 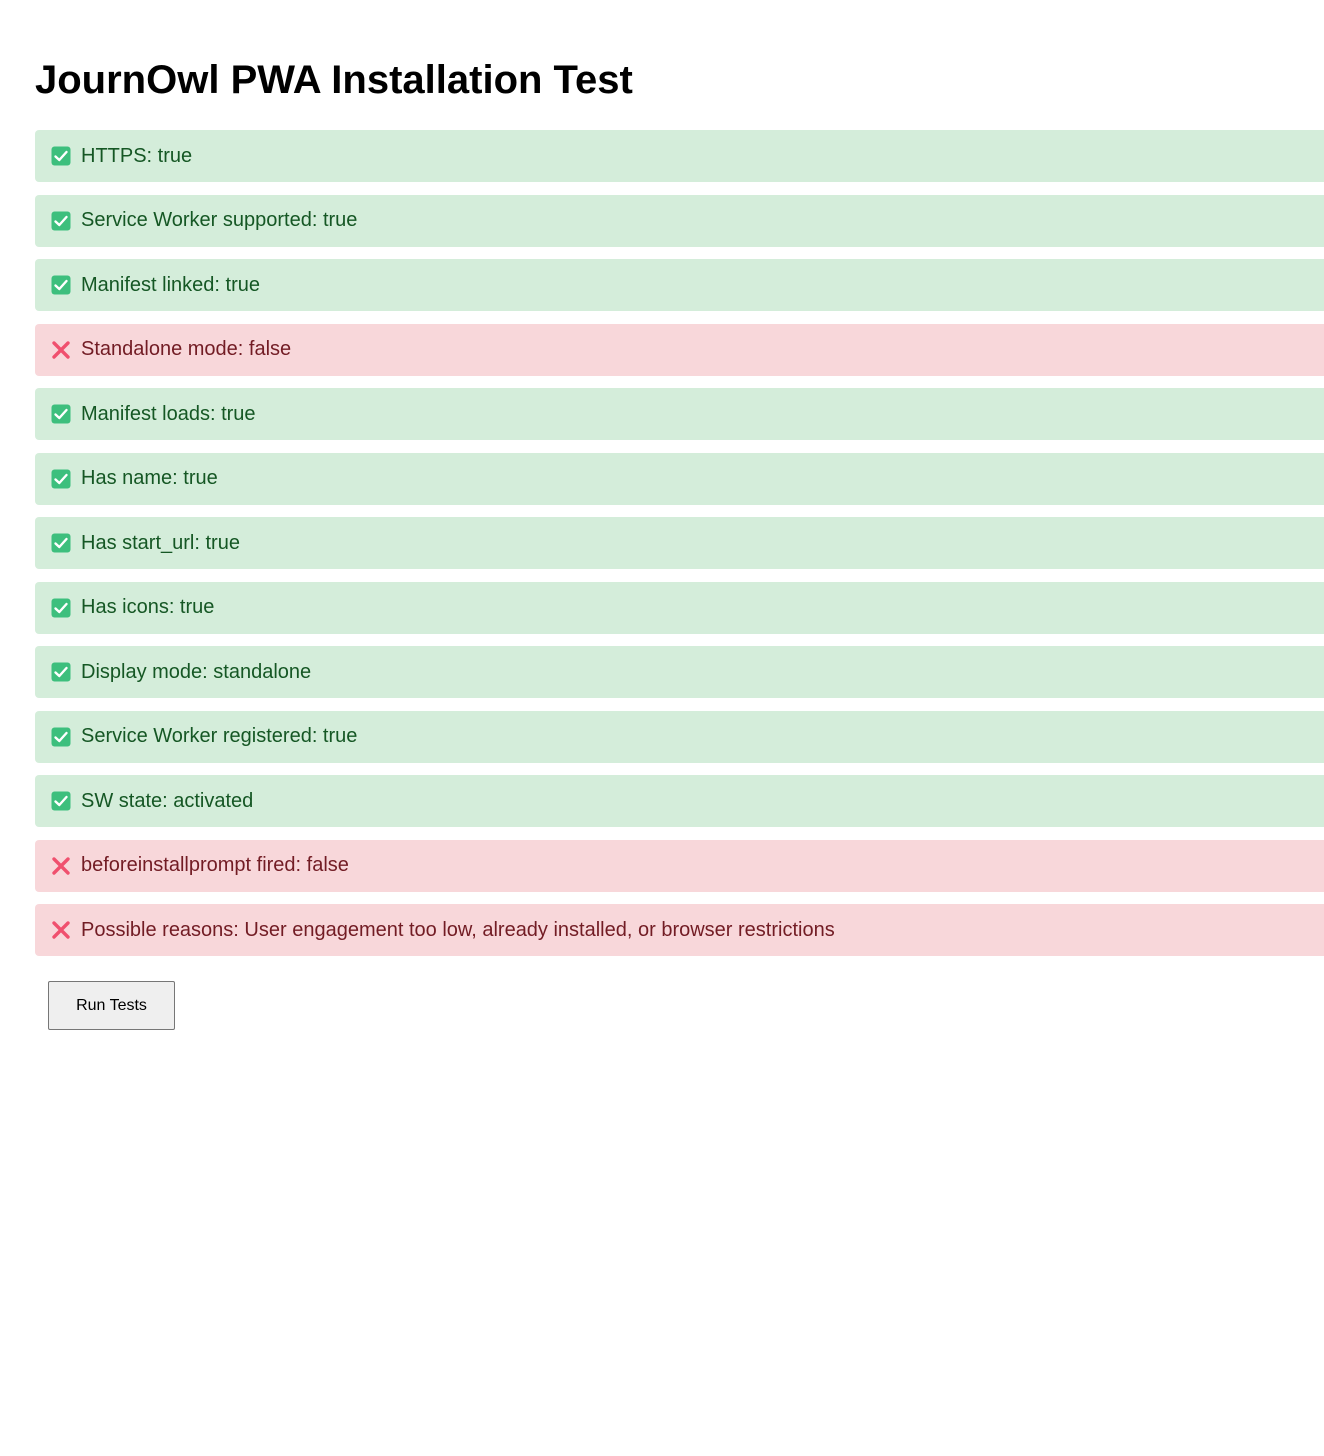 I want to click on run-tests-button: Run Tests, so click(x=111, y=1005).